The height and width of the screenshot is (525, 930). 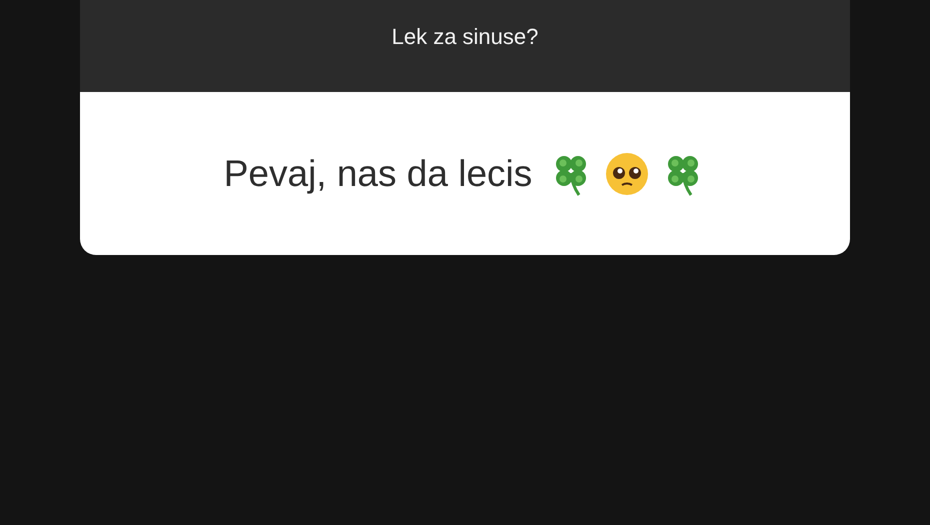 I want to click on question-text: Lek za sinuse?, so click(x=465, y=37).